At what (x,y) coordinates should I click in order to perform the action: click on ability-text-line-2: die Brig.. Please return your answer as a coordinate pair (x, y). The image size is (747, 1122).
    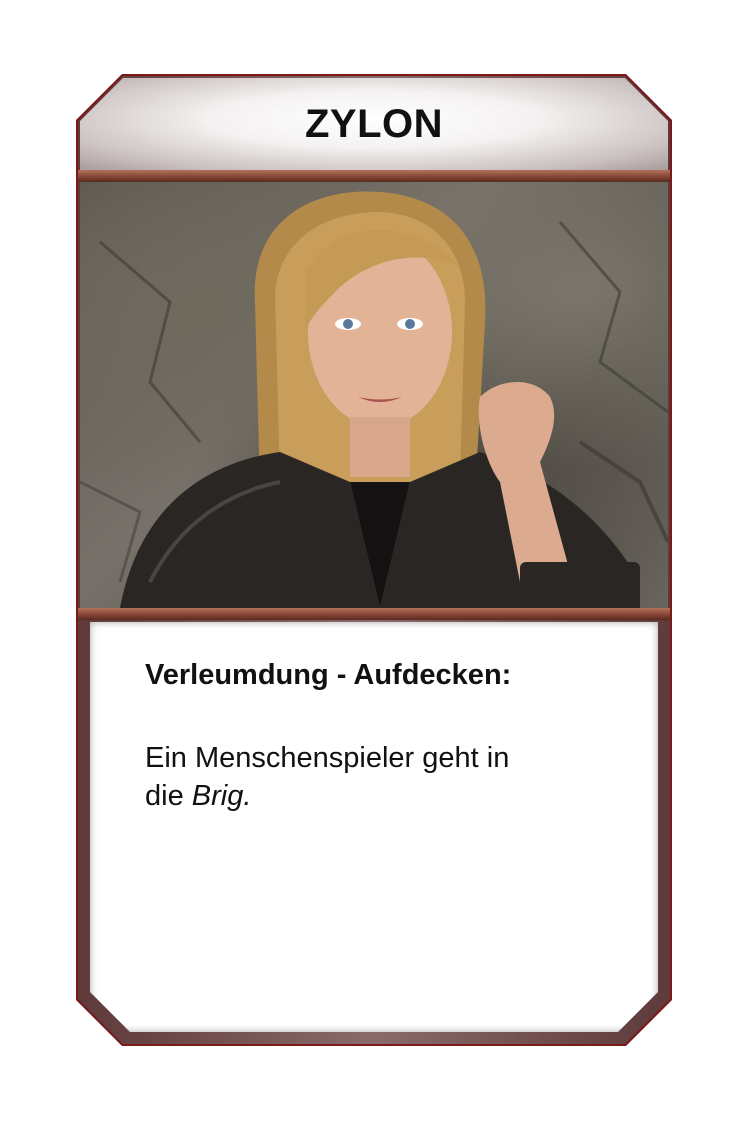
    Looking at the image, I should click on (365, 796).